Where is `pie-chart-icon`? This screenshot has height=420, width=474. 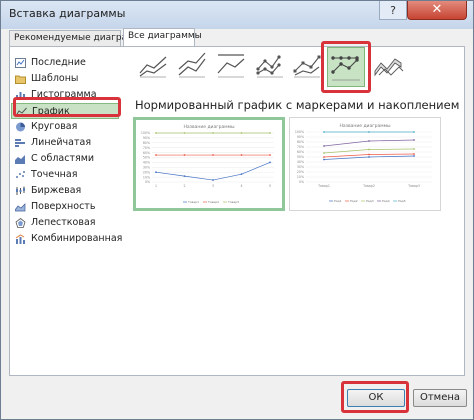 pie-chart-icon is located at coordinates (20, 127).